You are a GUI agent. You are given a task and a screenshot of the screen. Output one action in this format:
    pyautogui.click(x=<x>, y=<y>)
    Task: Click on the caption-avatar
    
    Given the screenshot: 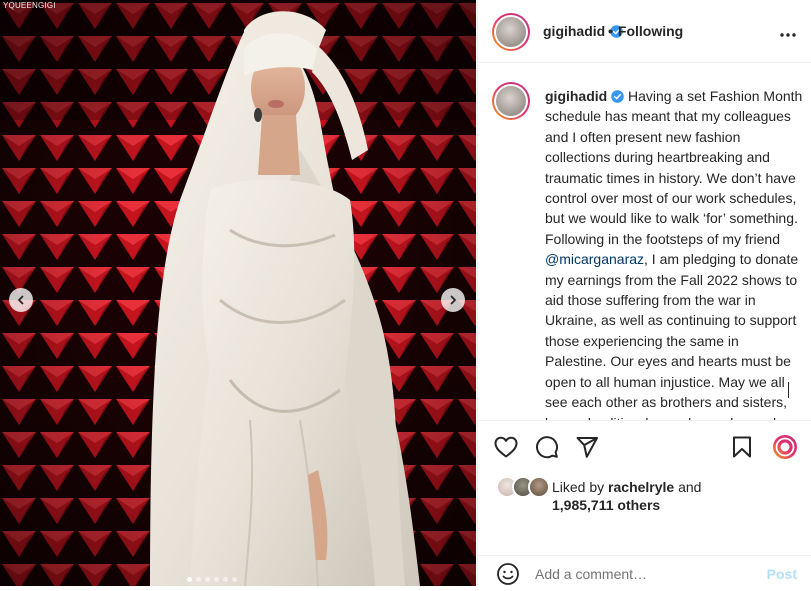 What is the action you would take?
    pyautogui.click(x=511, y=101)
    